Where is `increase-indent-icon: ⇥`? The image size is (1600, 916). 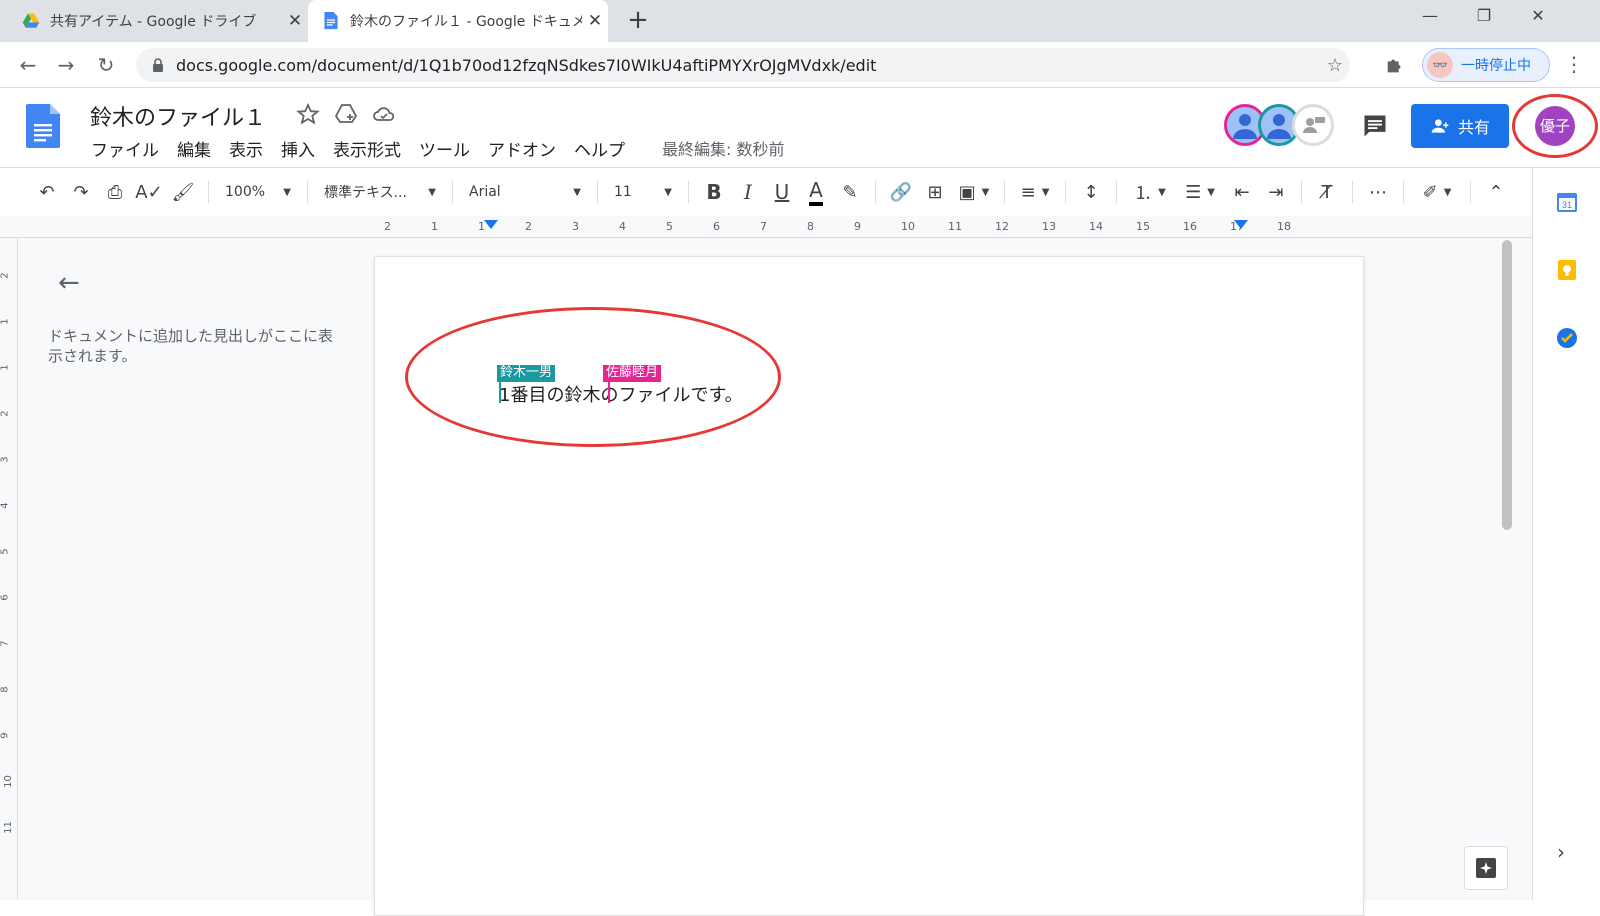
increase-indent-icon: ⇥ is located at coordinates (1276, 192).